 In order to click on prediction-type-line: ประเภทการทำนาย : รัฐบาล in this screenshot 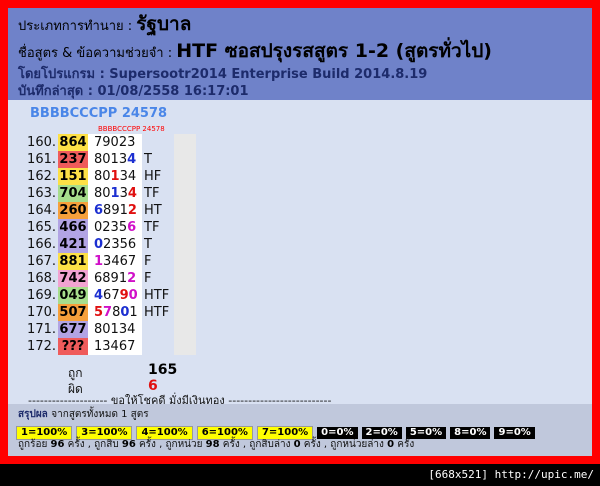, I will do `click(300, 25)`.